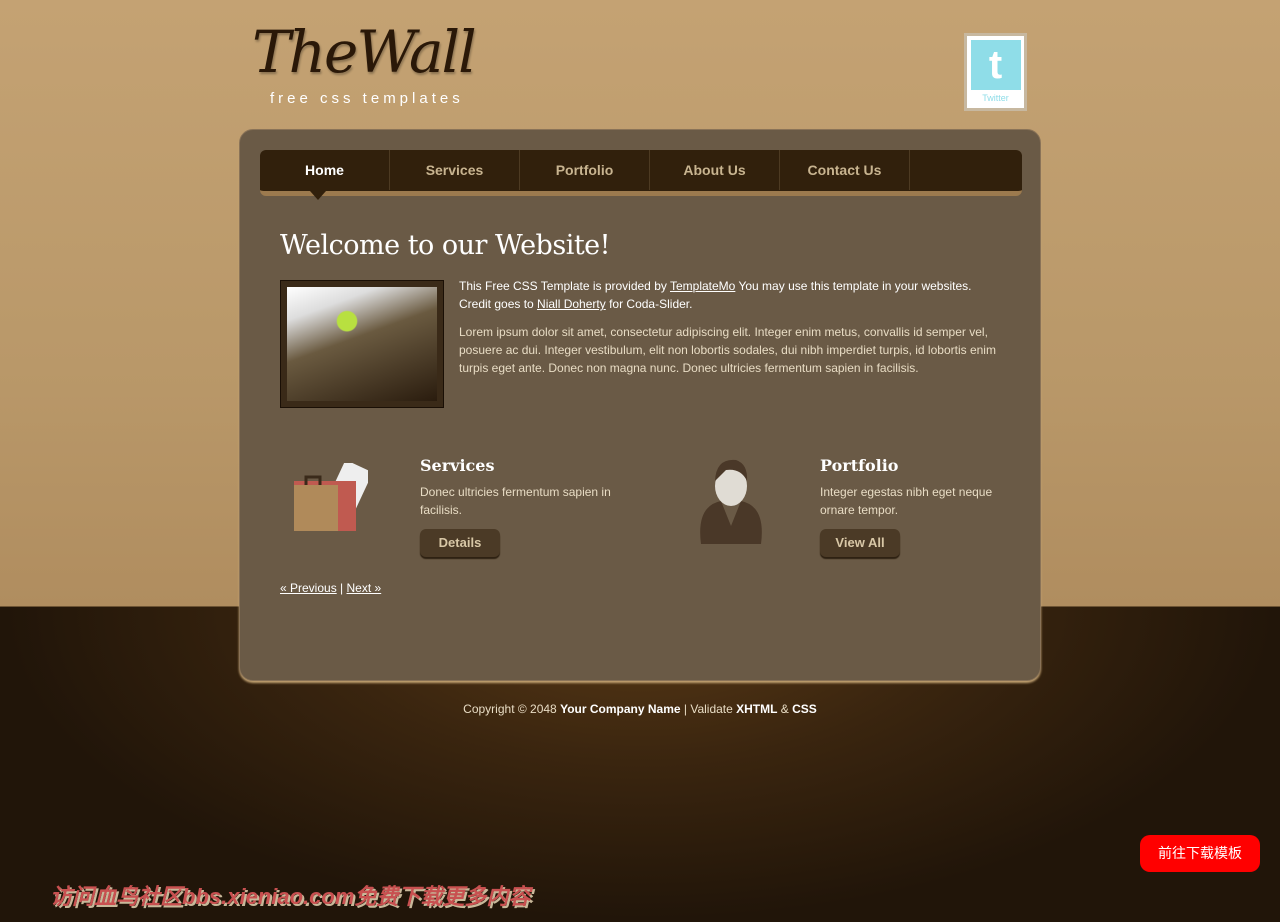 This screenshot has width=1280, height=922. I want to click on services-title: Services, so click(457, 465).